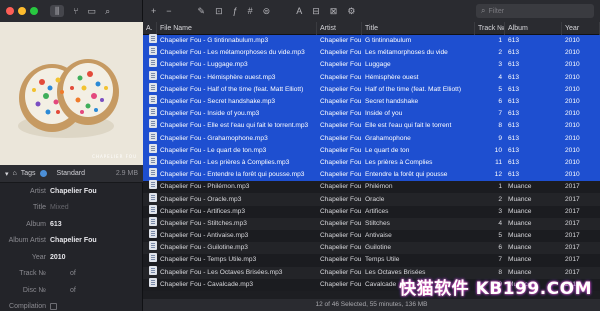 The image size is (600, 311). Describe the element at coordinates (71, 208) in the screenshot. I see `field-title: Title Mixed` at that location.